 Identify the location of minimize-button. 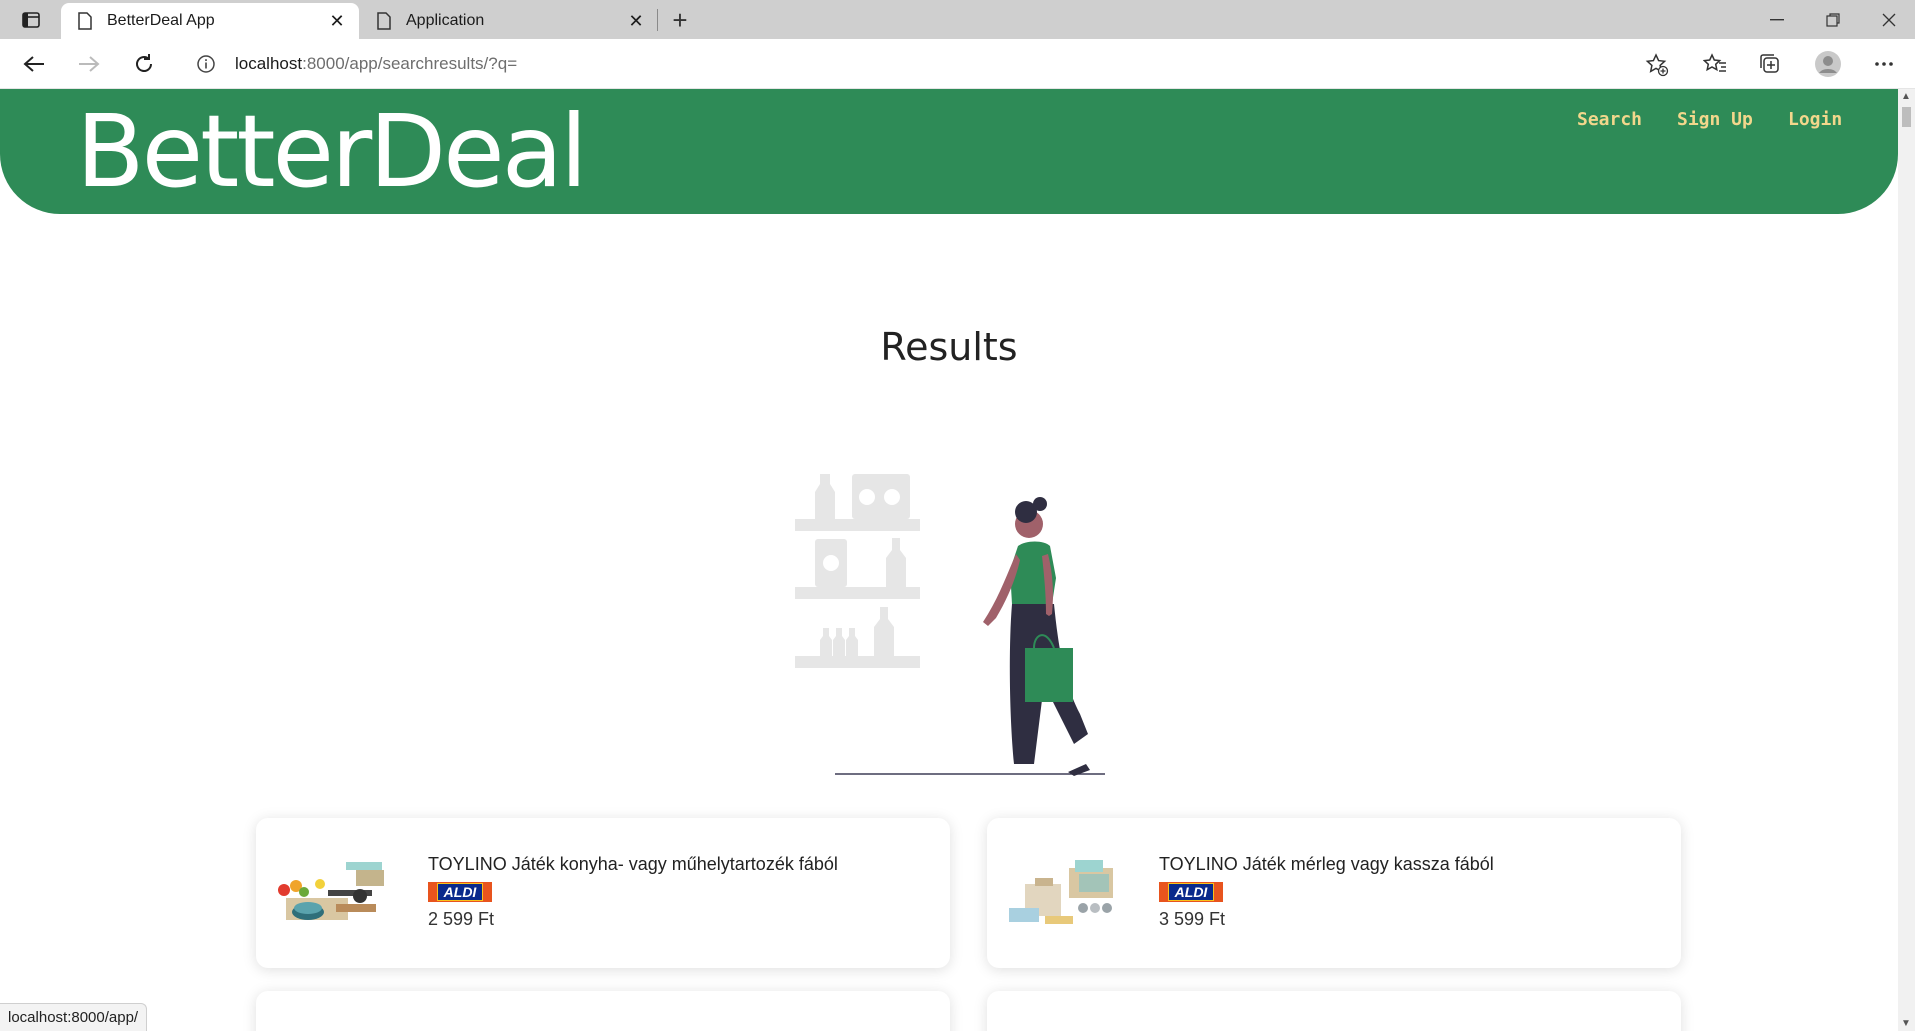
(1777, 19).